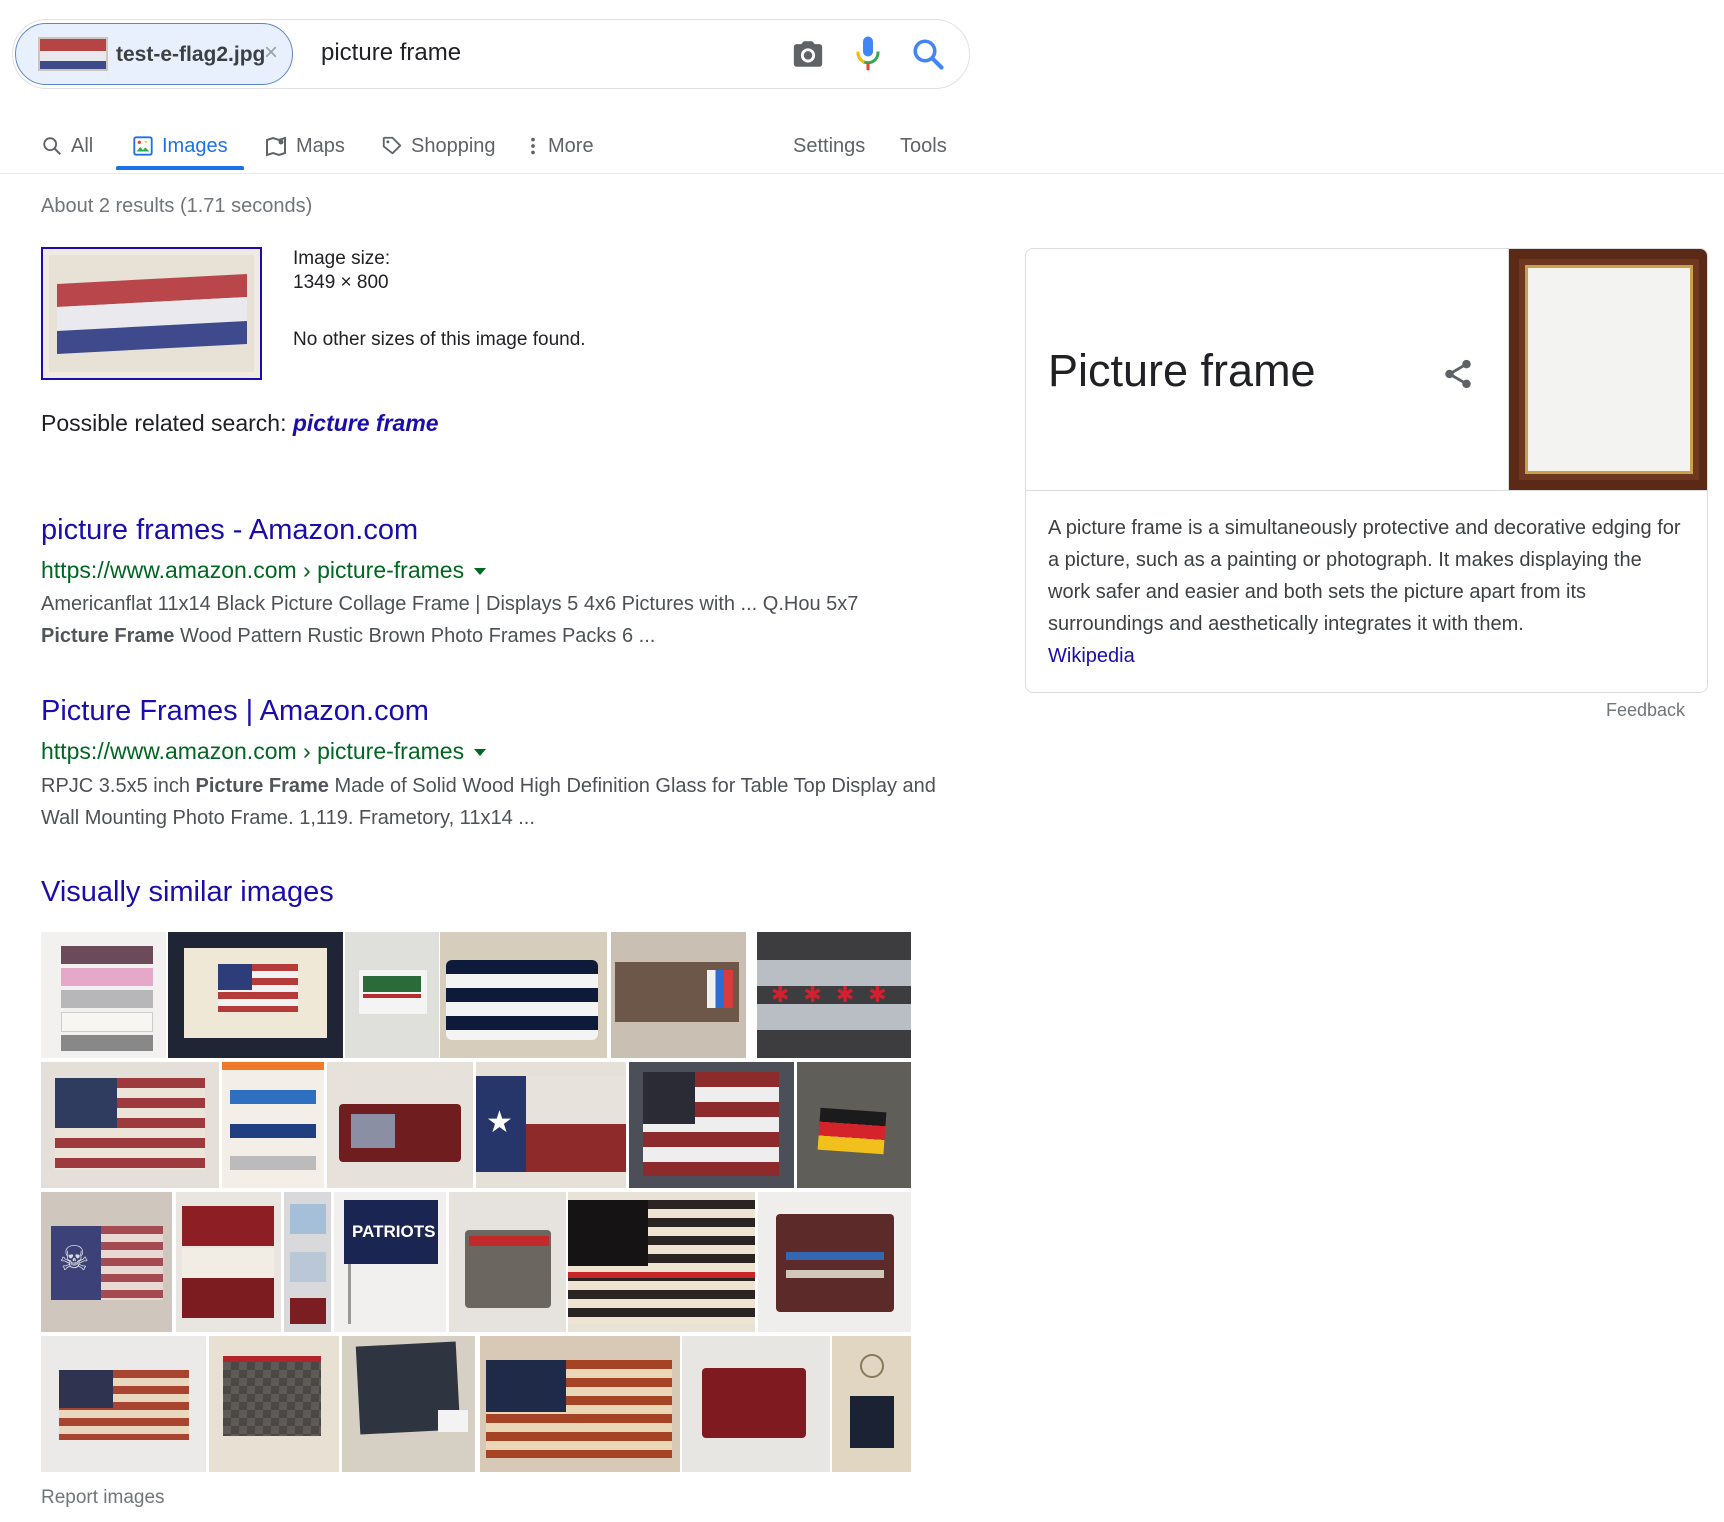  I want to click on search-input: picture frame, so click(391, 53).